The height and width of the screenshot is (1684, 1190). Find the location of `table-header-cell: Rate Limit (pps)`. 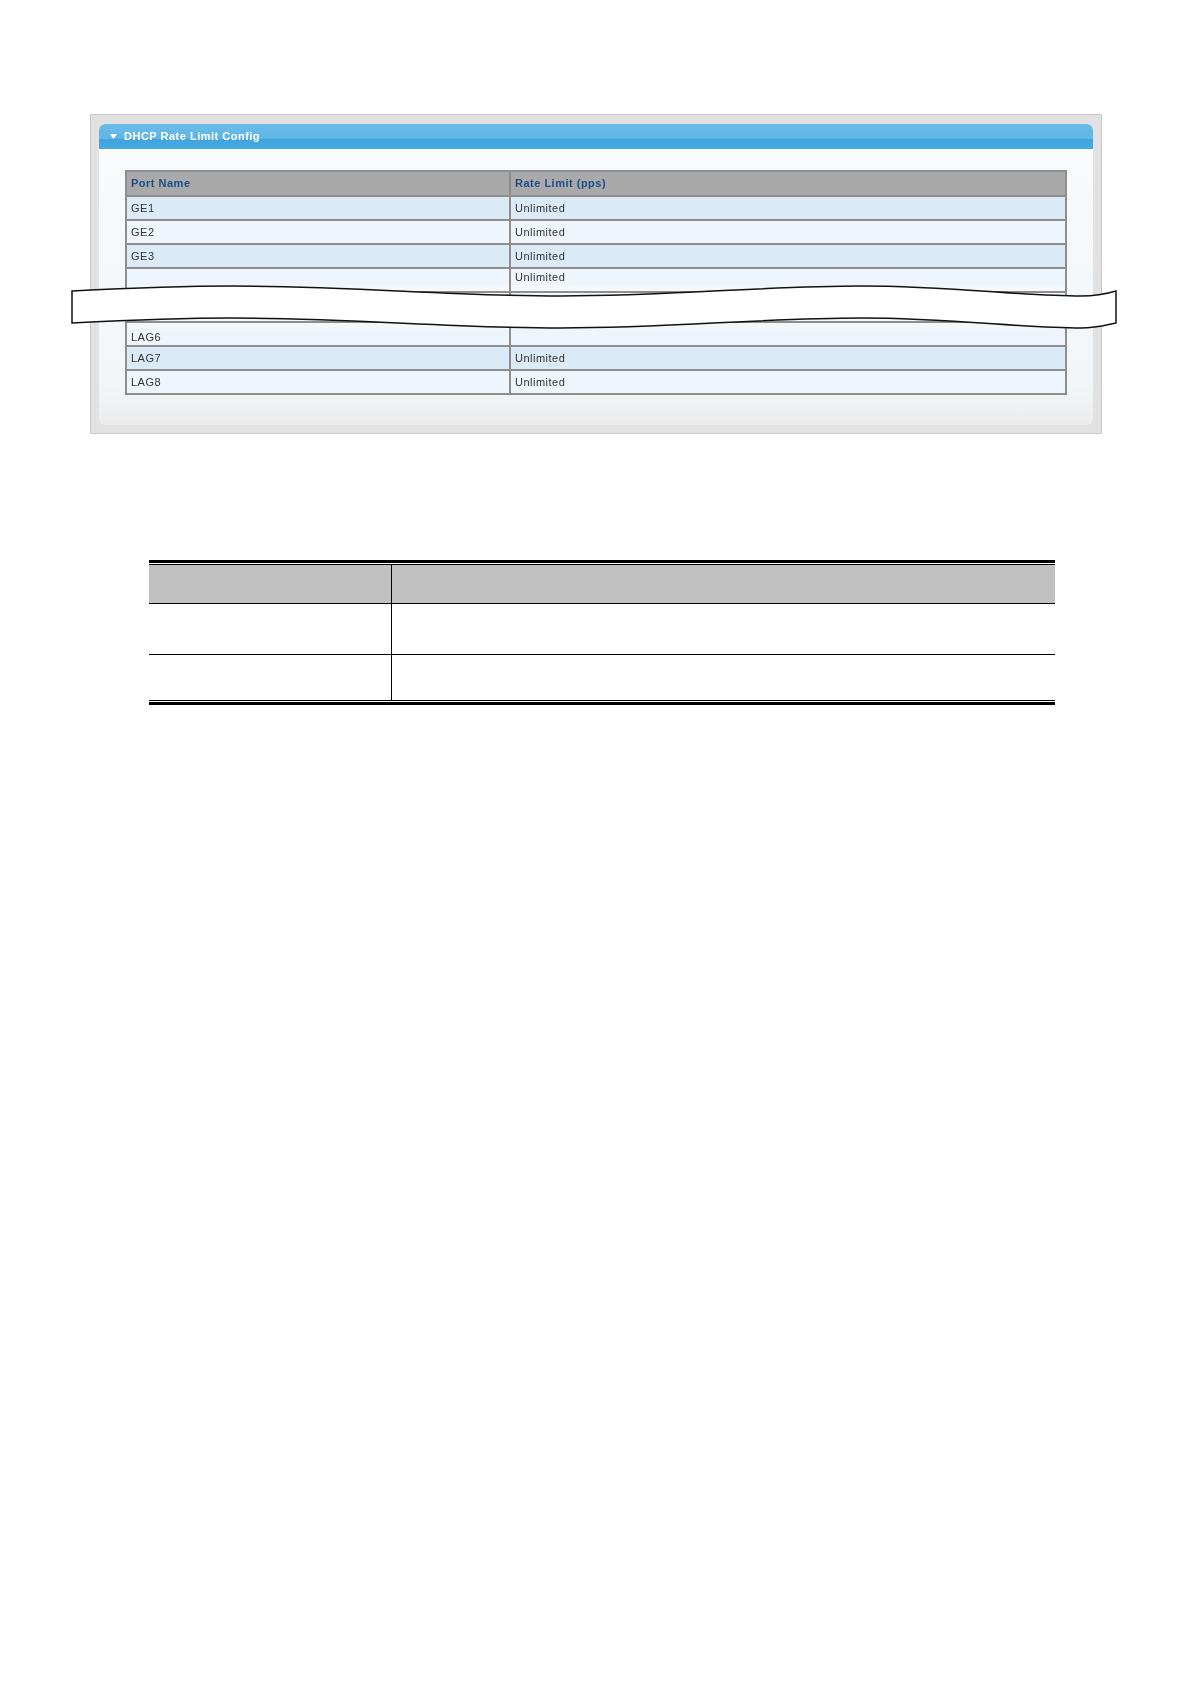

table-header-cell: Rate Limit (pps) is located at coordinates (787, 183).